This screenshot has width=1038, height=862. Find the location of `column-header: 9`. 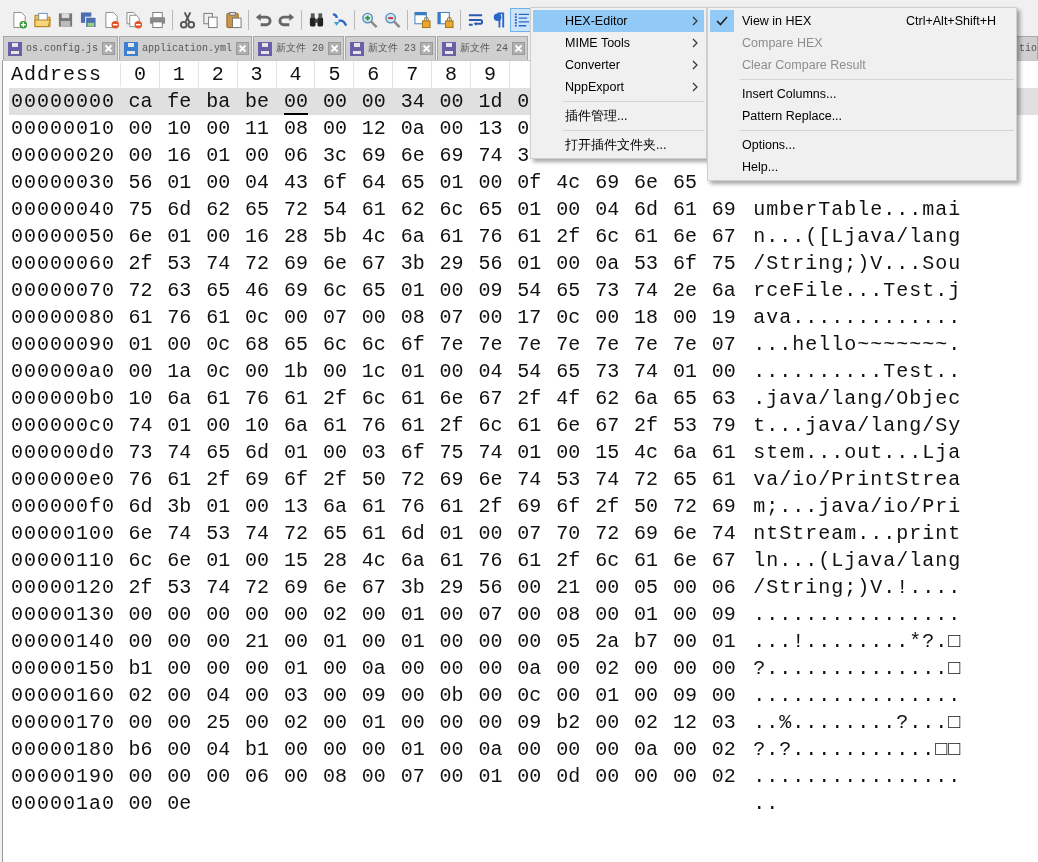

column-header: 9 is located at coordinates (489, 75).